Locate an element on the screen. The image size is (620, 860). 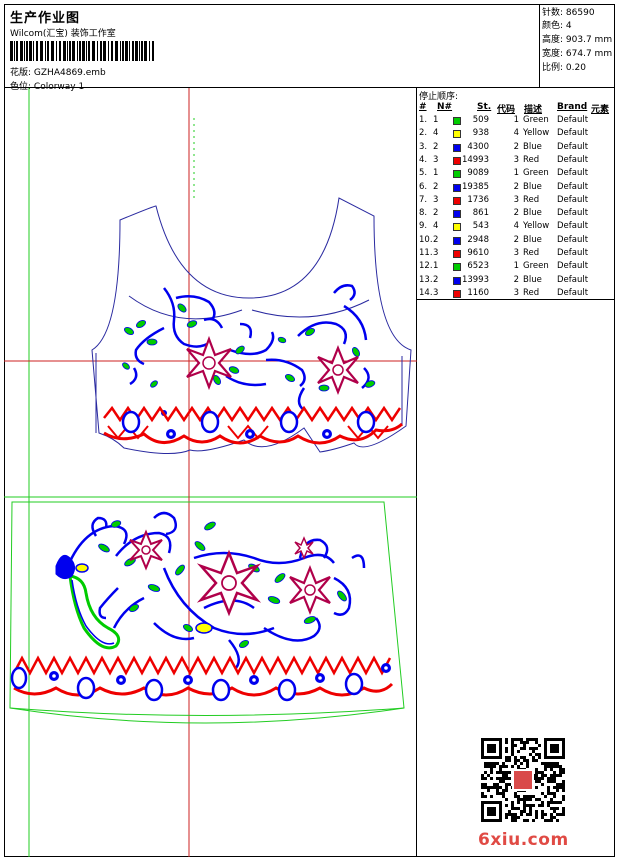
stop-stitches: 2948 is located at coordinates (478, 239).